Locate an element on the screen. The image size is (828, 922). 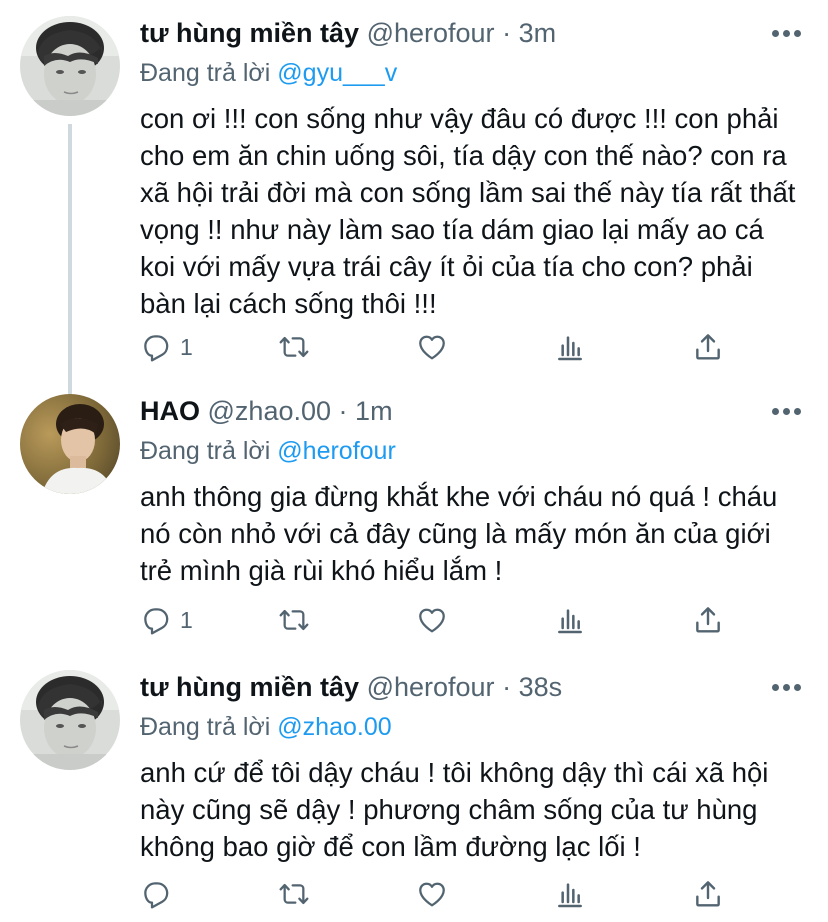
replying-to-handle: @herofour is located at coordinates (336, 451).